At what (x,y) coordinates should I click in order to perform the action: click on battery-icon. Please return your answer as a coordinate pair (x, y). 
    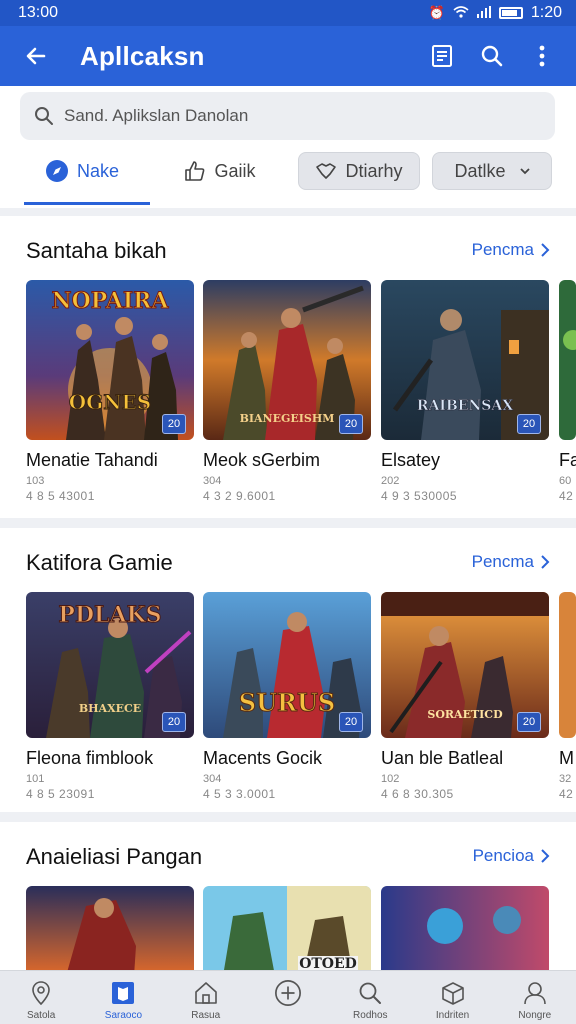
    Looking at the image, I should click on (510, 13).